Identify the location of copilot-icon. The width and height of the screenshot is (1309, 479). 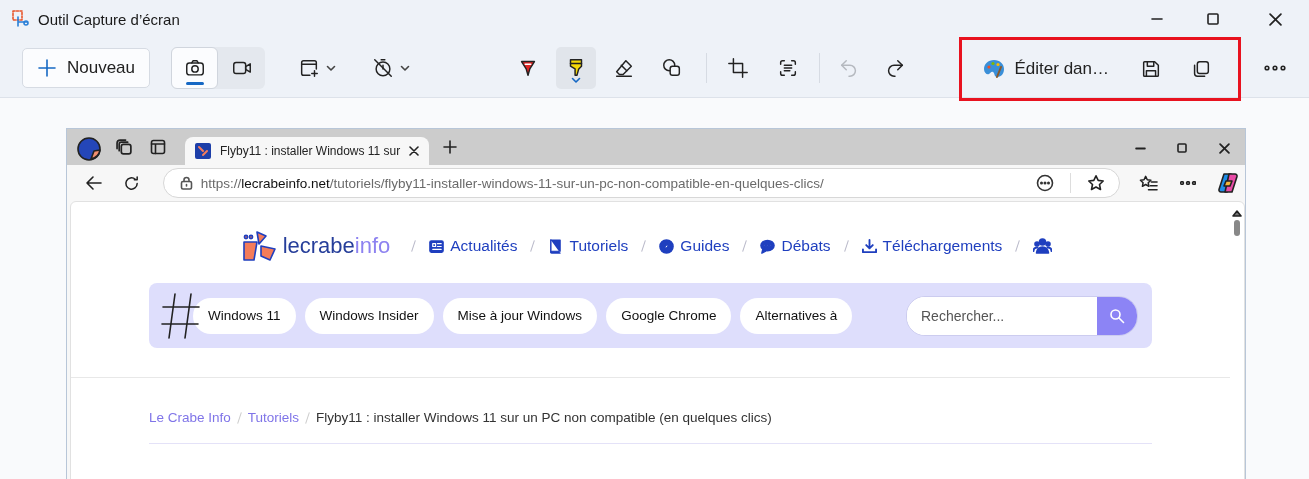
(1228, 183).